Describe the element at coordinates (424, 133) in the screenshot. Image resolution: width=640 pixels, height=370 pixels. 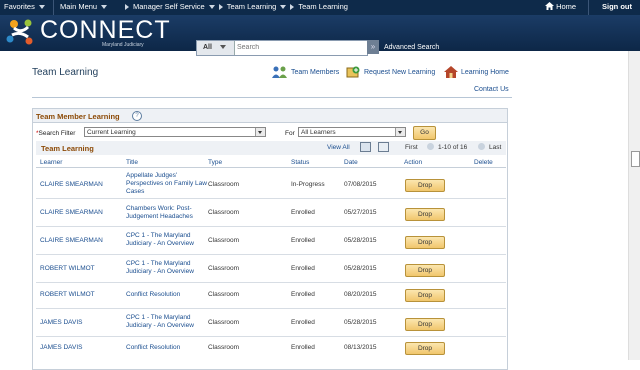
I see `go-button: Go` at that location.